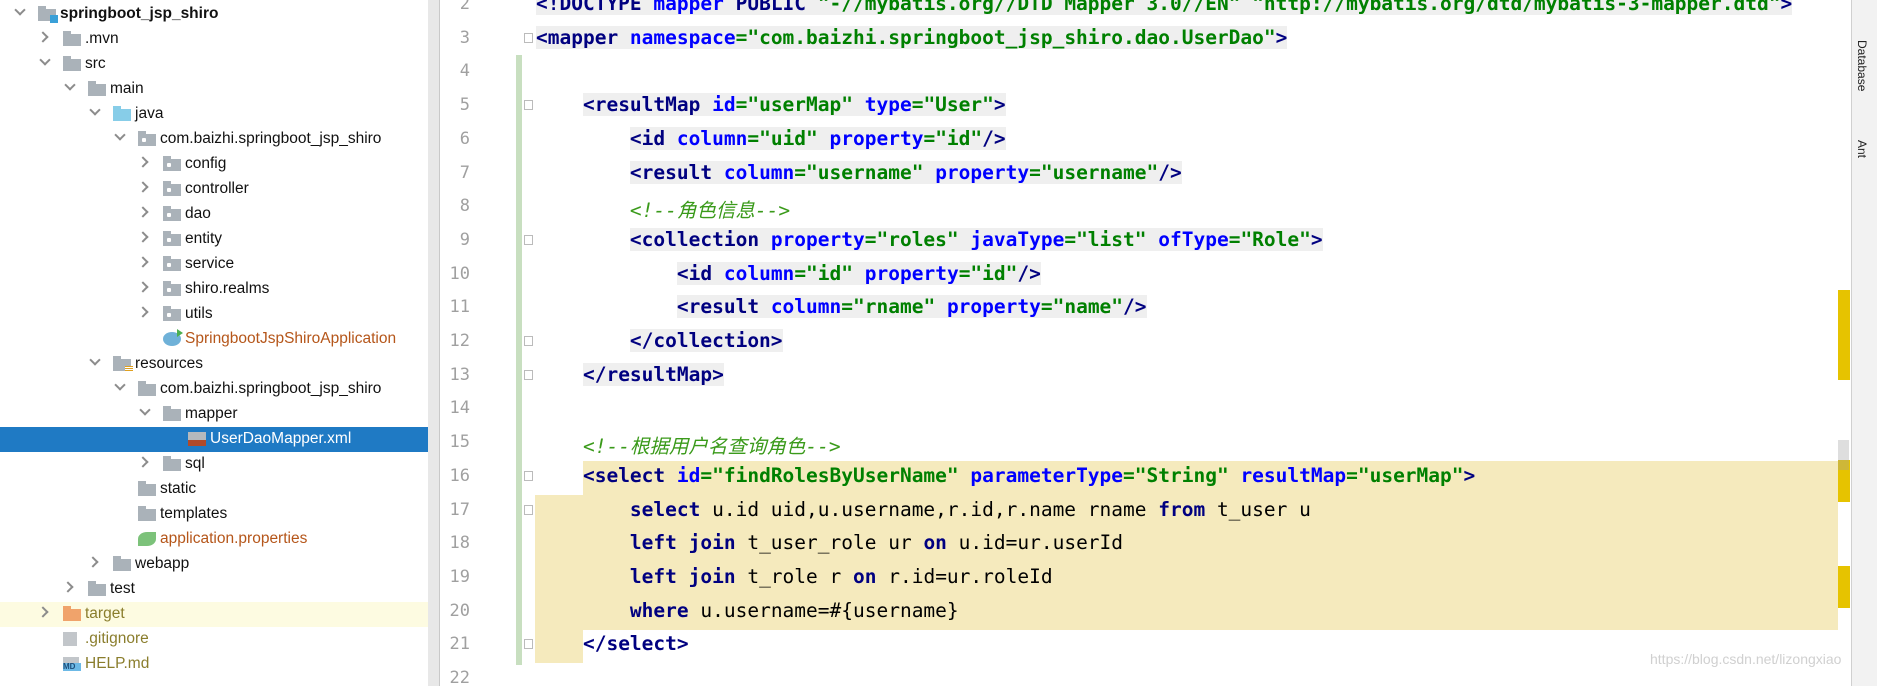 The image size is (1877, 686). What do you see at coordinates (1862, 65) in the screenshot?
I see `database-tool-tab: Database` at bounding box center [1862, 65].